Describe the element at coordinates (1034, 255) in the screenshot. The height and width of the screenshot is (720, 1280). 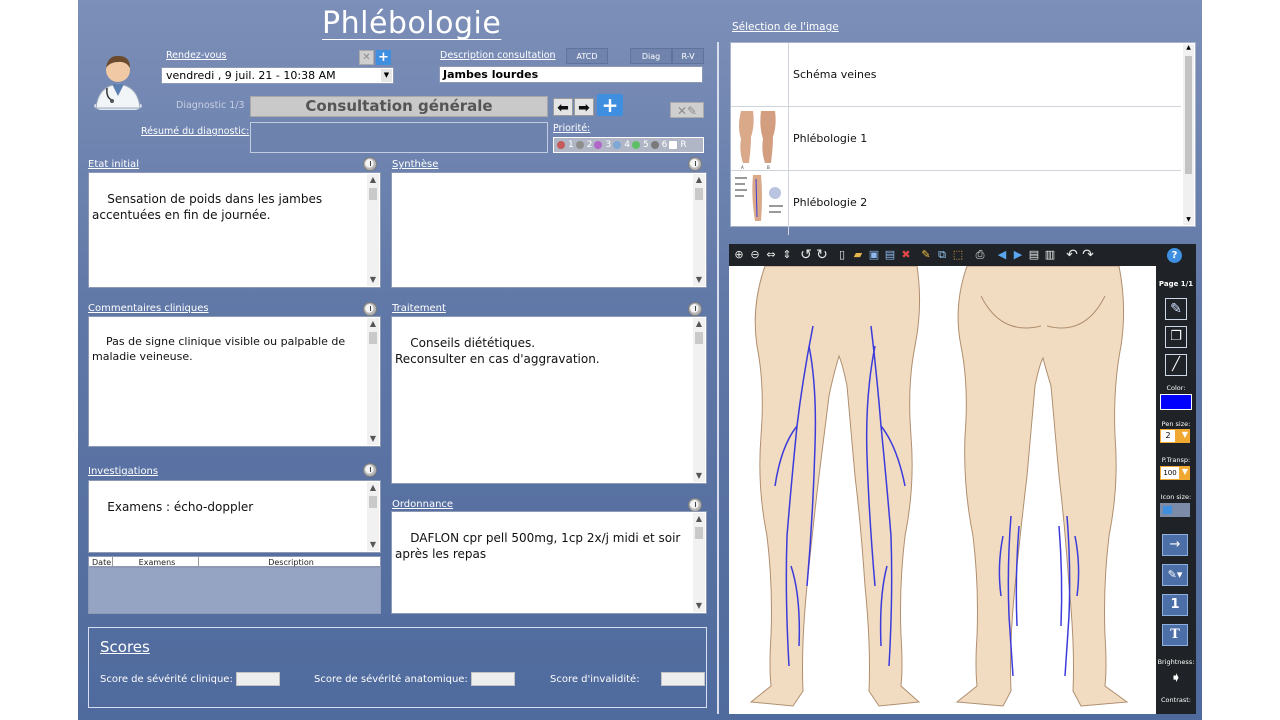
I see `first-page-icon: ▤` at that location.